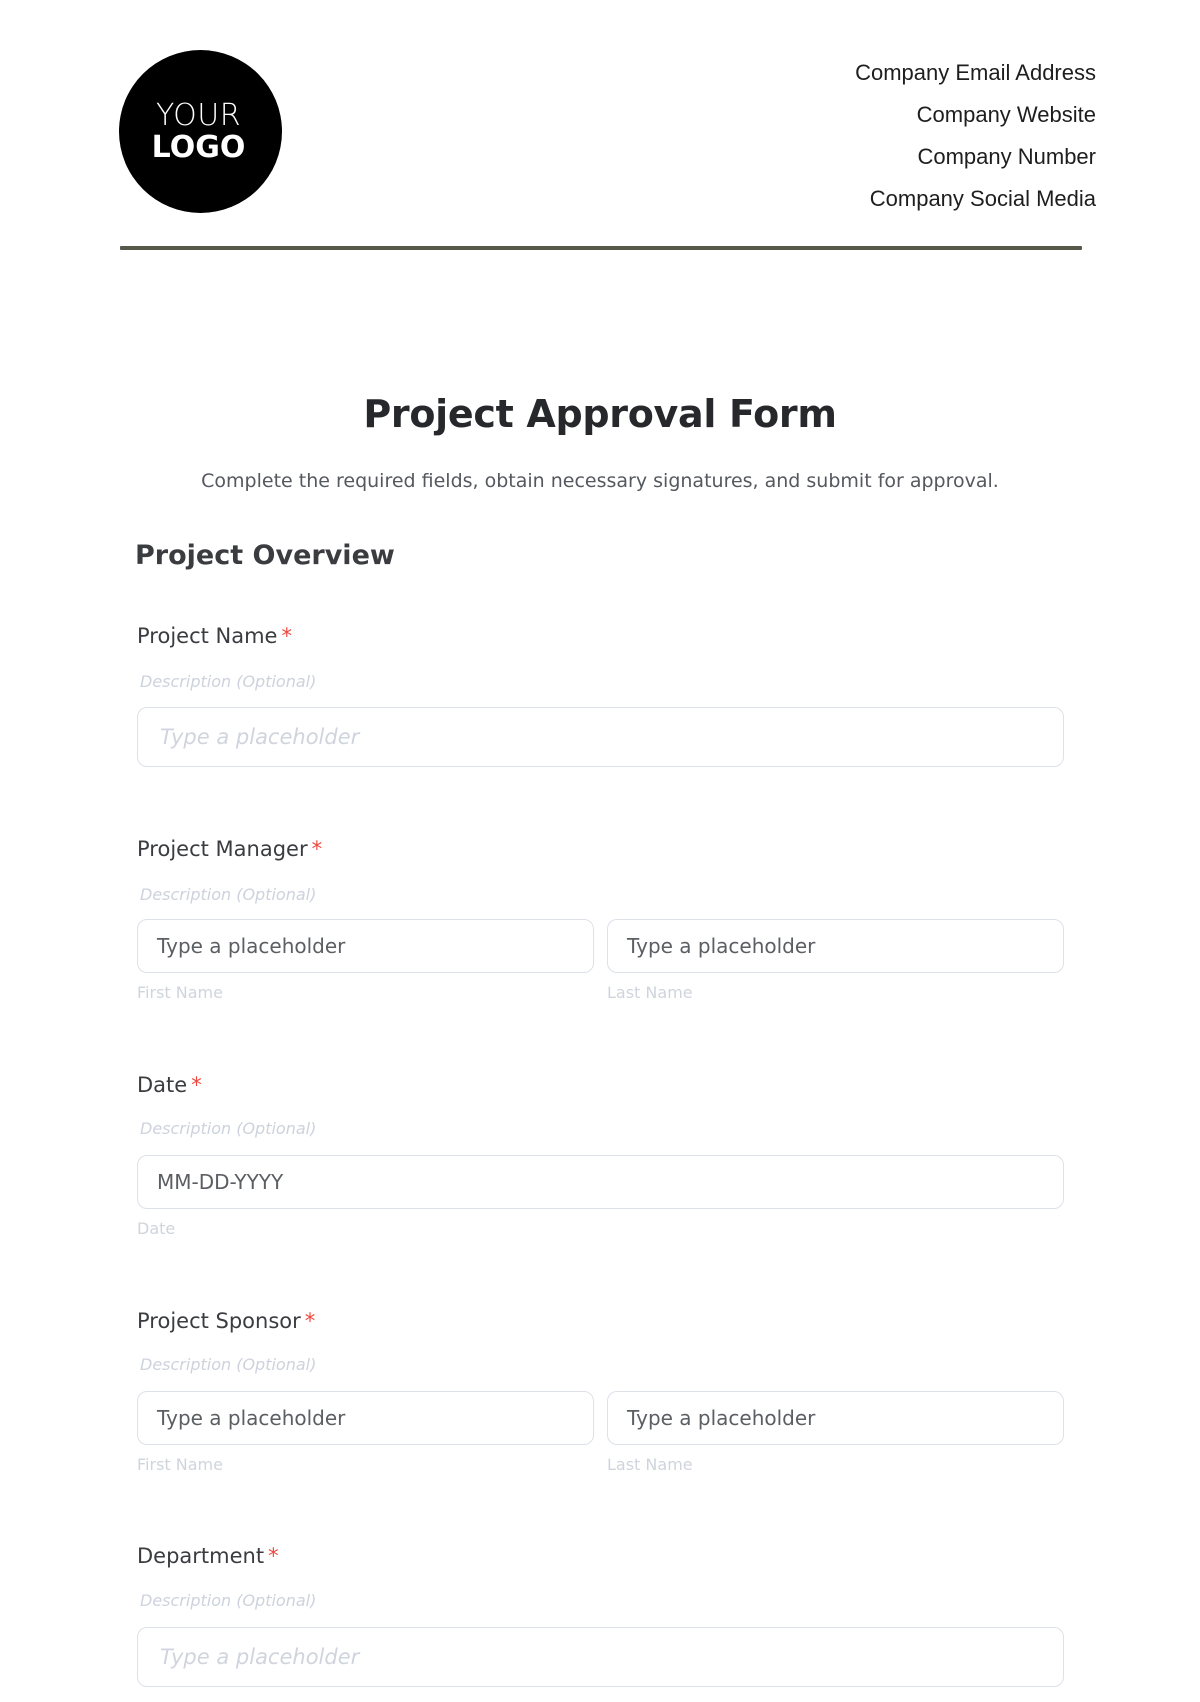 This screenshot has height=1702, width=1200. Describe the element at coordinates (601, 248) in the screenshot. I see `header-divider` at that location.